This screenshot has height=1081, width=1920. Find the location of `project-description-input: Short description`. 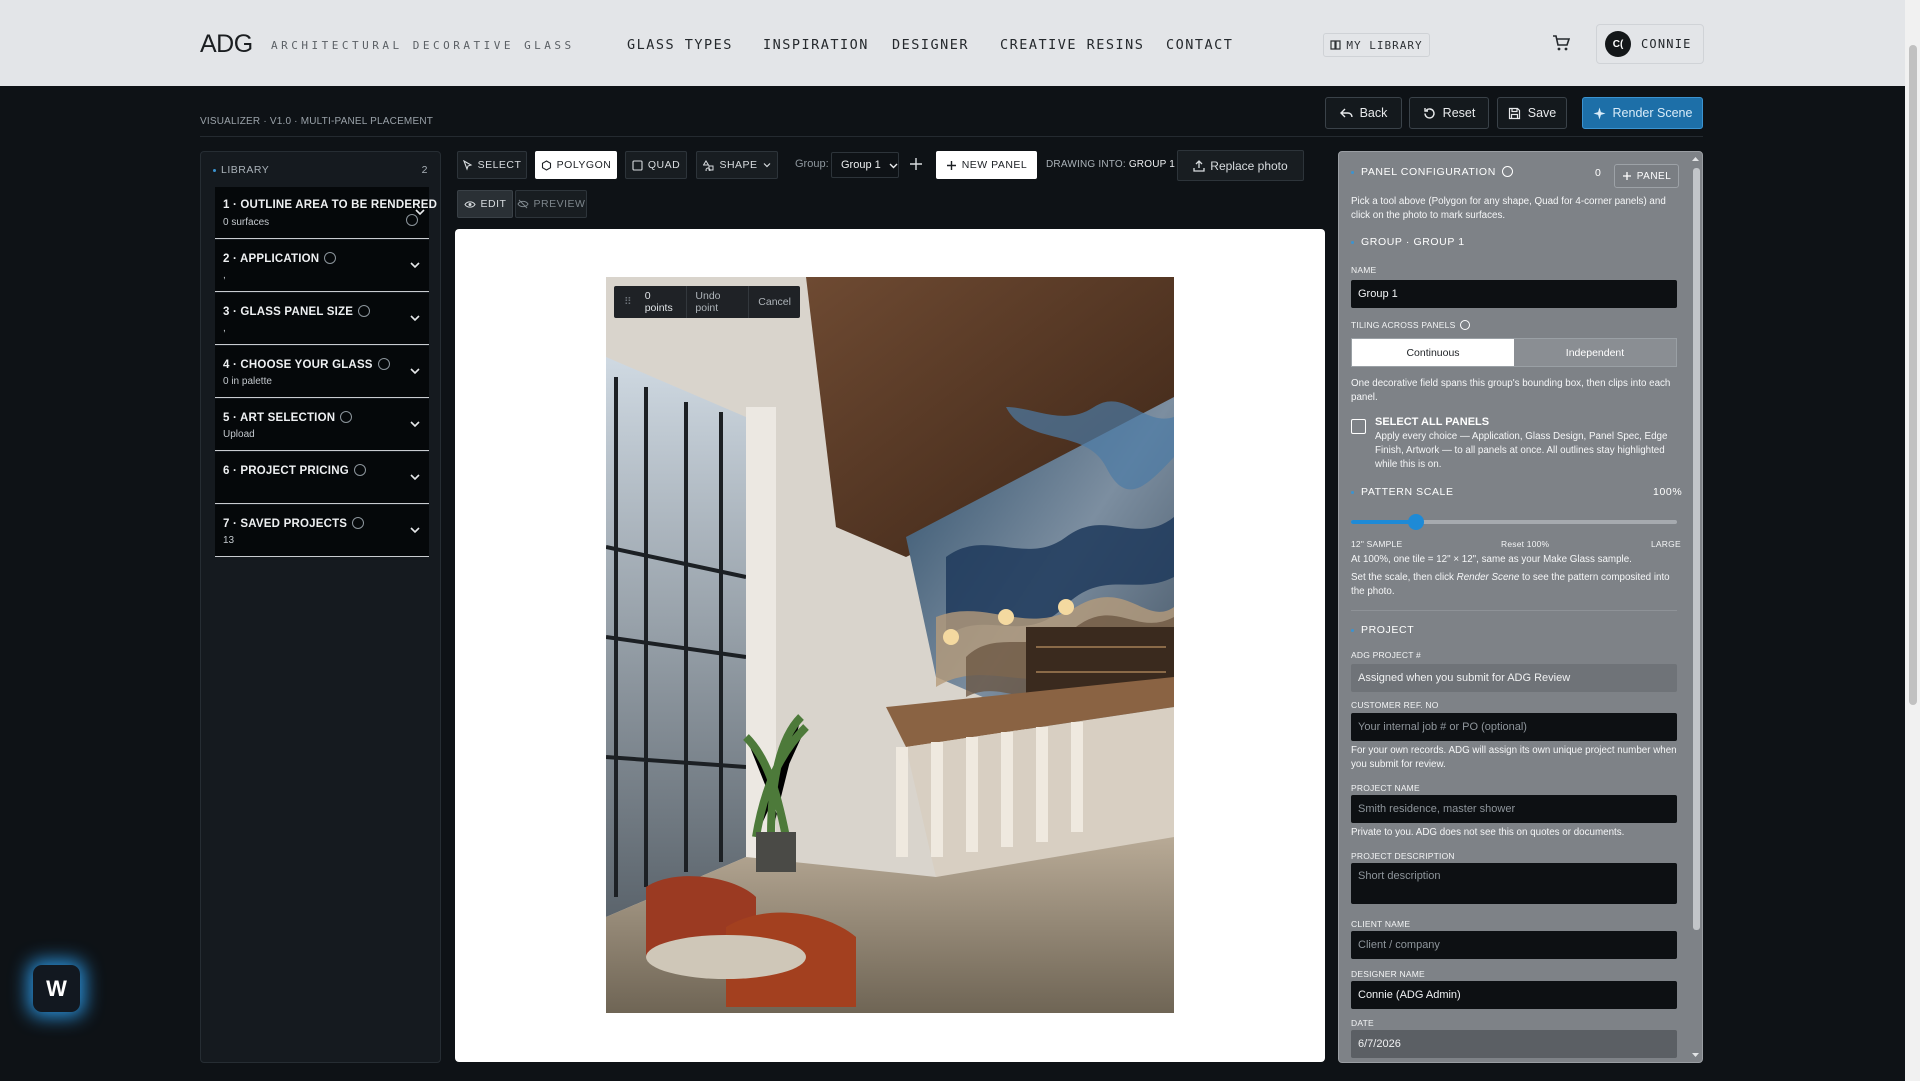

project-description-input: Short description is located at coordinates (1514, 883).